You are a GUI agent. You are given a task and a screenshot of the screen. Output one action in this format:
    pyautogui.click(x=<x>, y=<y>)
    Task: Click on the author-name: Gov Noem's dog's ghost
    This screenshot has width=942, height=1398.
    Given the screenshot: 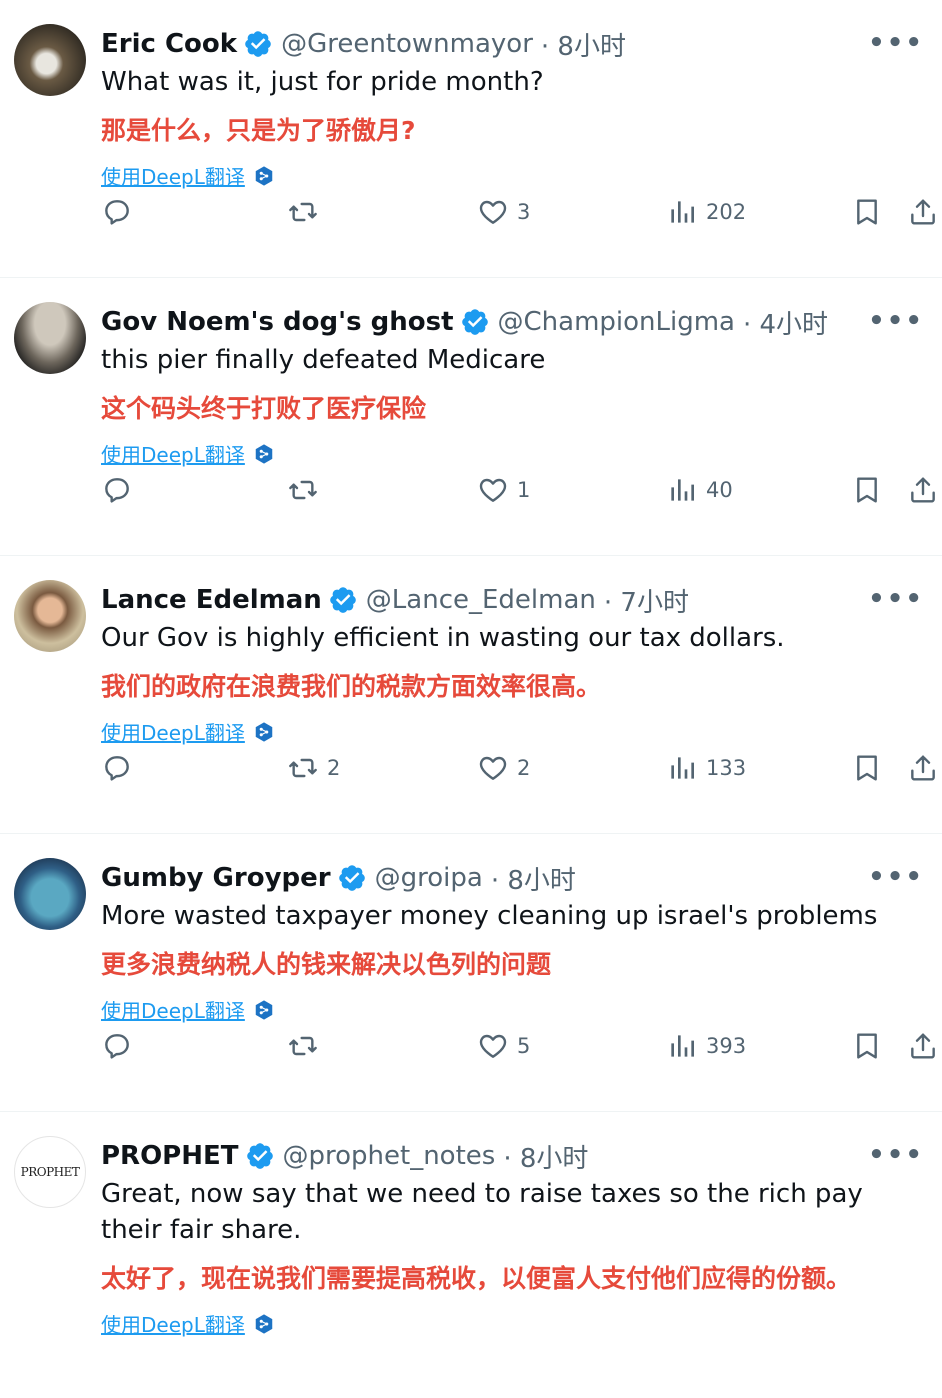 What is the action you would take?
    pyautogui.click(x=277, y=322)
    